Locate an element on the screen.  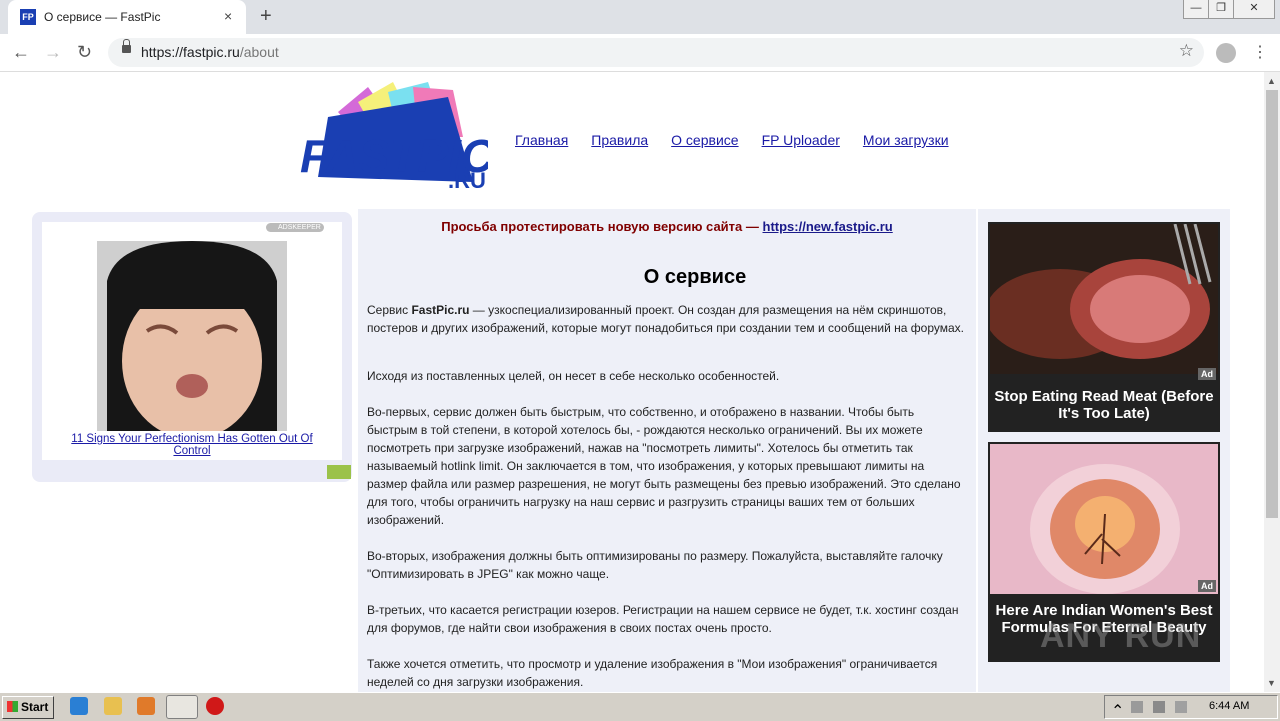
media-player-icon is located at coordinates (146, 706).